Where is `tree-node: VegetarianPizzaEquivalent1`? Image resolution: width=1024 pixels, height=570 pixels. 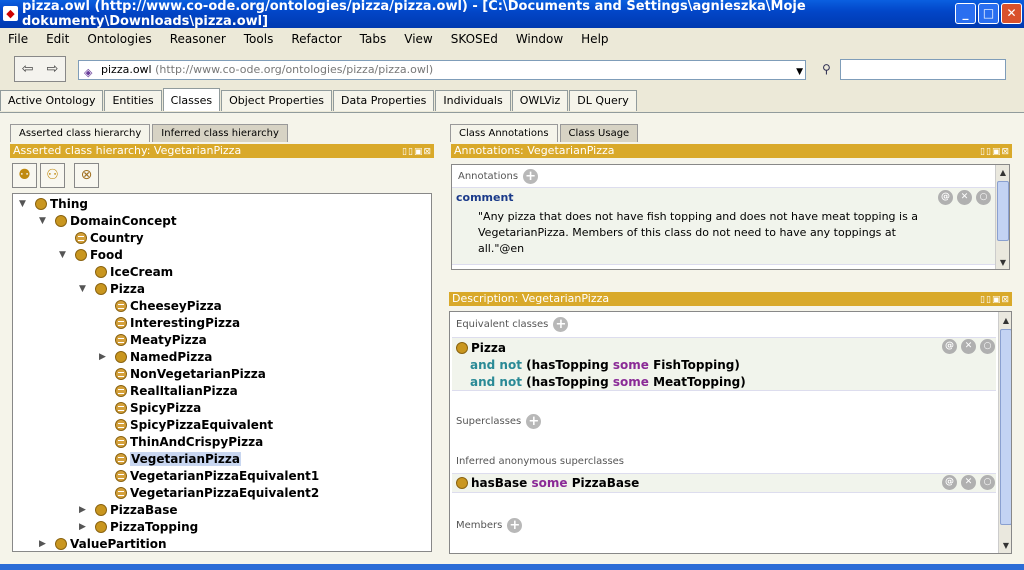
tree-node: VegetarianPizzaEquivalent1 is located at coordinates (217, 475).